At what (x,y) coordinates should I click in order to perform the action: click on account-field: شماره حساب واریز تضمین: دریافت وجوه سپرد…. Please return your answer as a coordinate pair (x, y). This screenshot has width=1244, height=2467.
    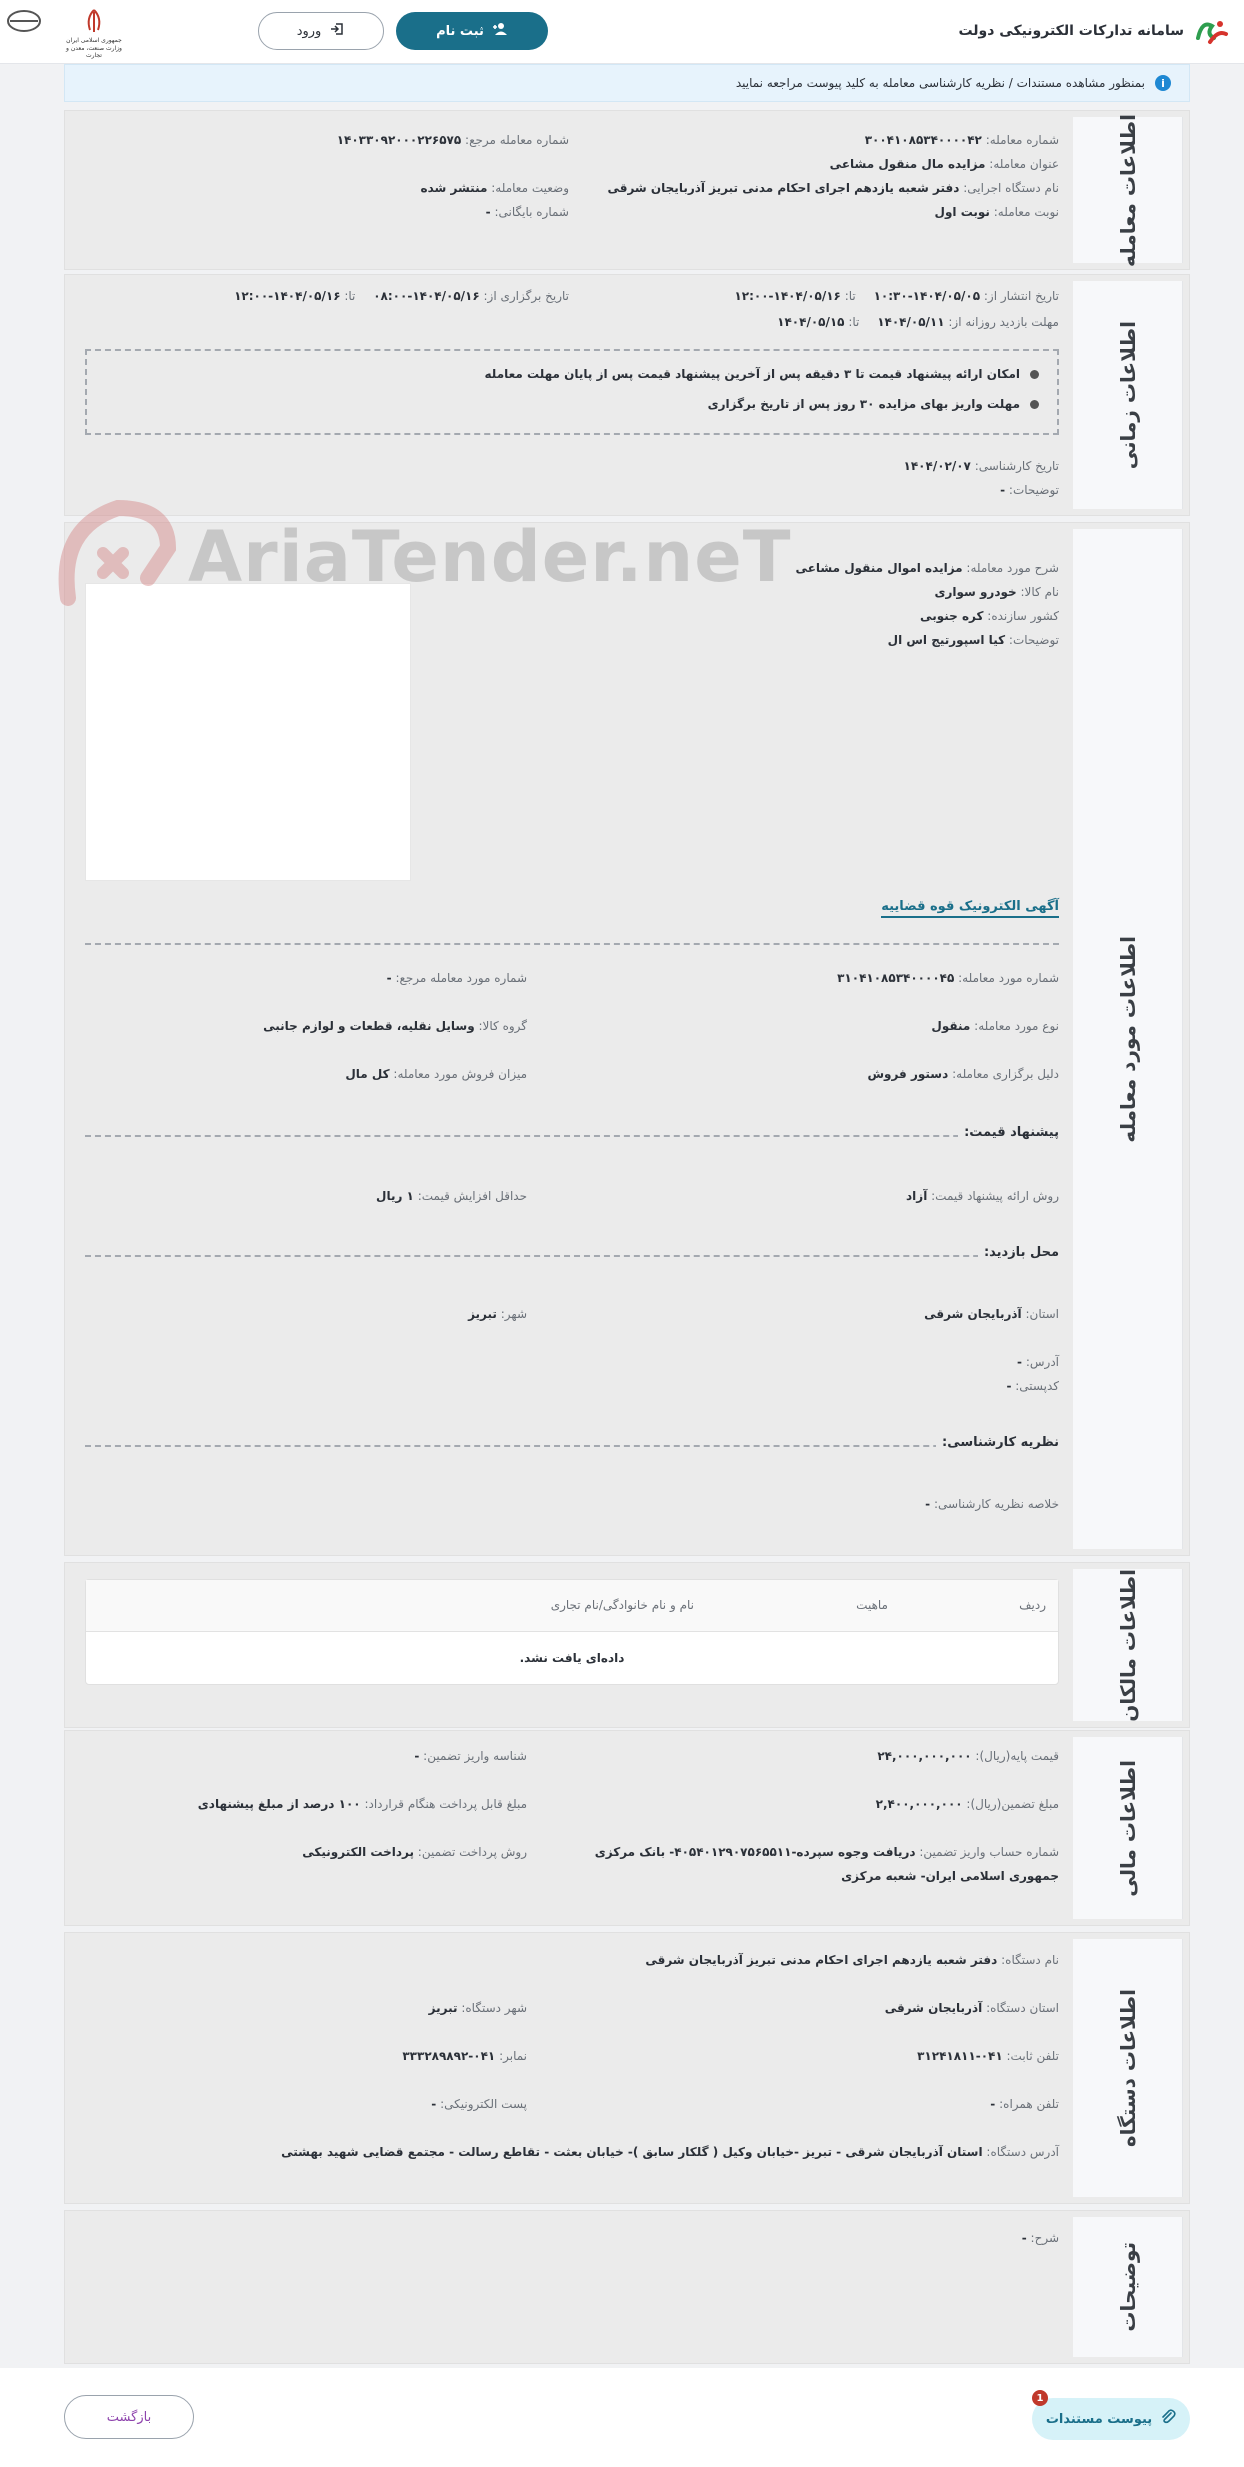
    Looking at the image, I should click on (827, 1852).